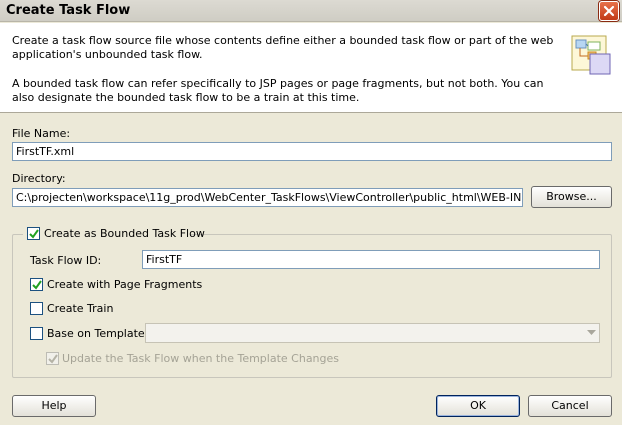  I want to click on file-name-label: File Name:, so click(41, 133).